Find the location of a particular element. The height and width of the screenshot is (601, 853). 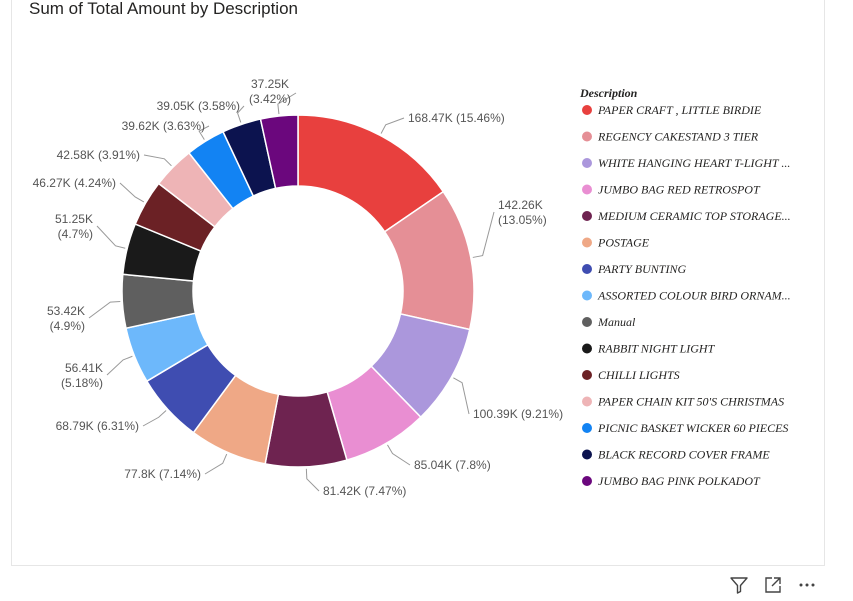

legend-item: PAPER CHAIN KIT 50'S CHRISTMAS is located at coordinates (690, 402).